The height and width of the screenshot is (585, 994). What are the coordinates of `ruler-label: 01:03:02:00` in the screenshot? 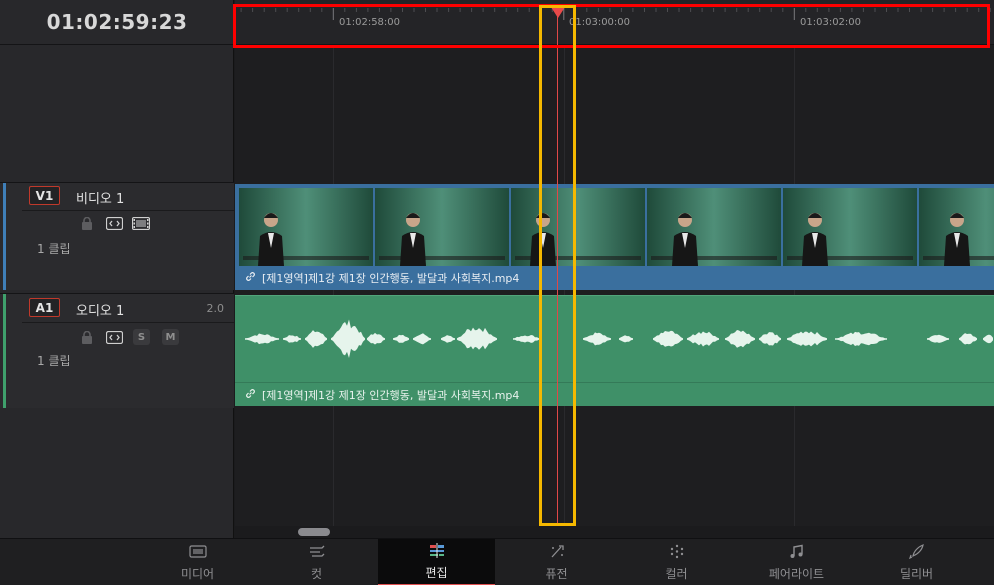 It's located at (831, 22).